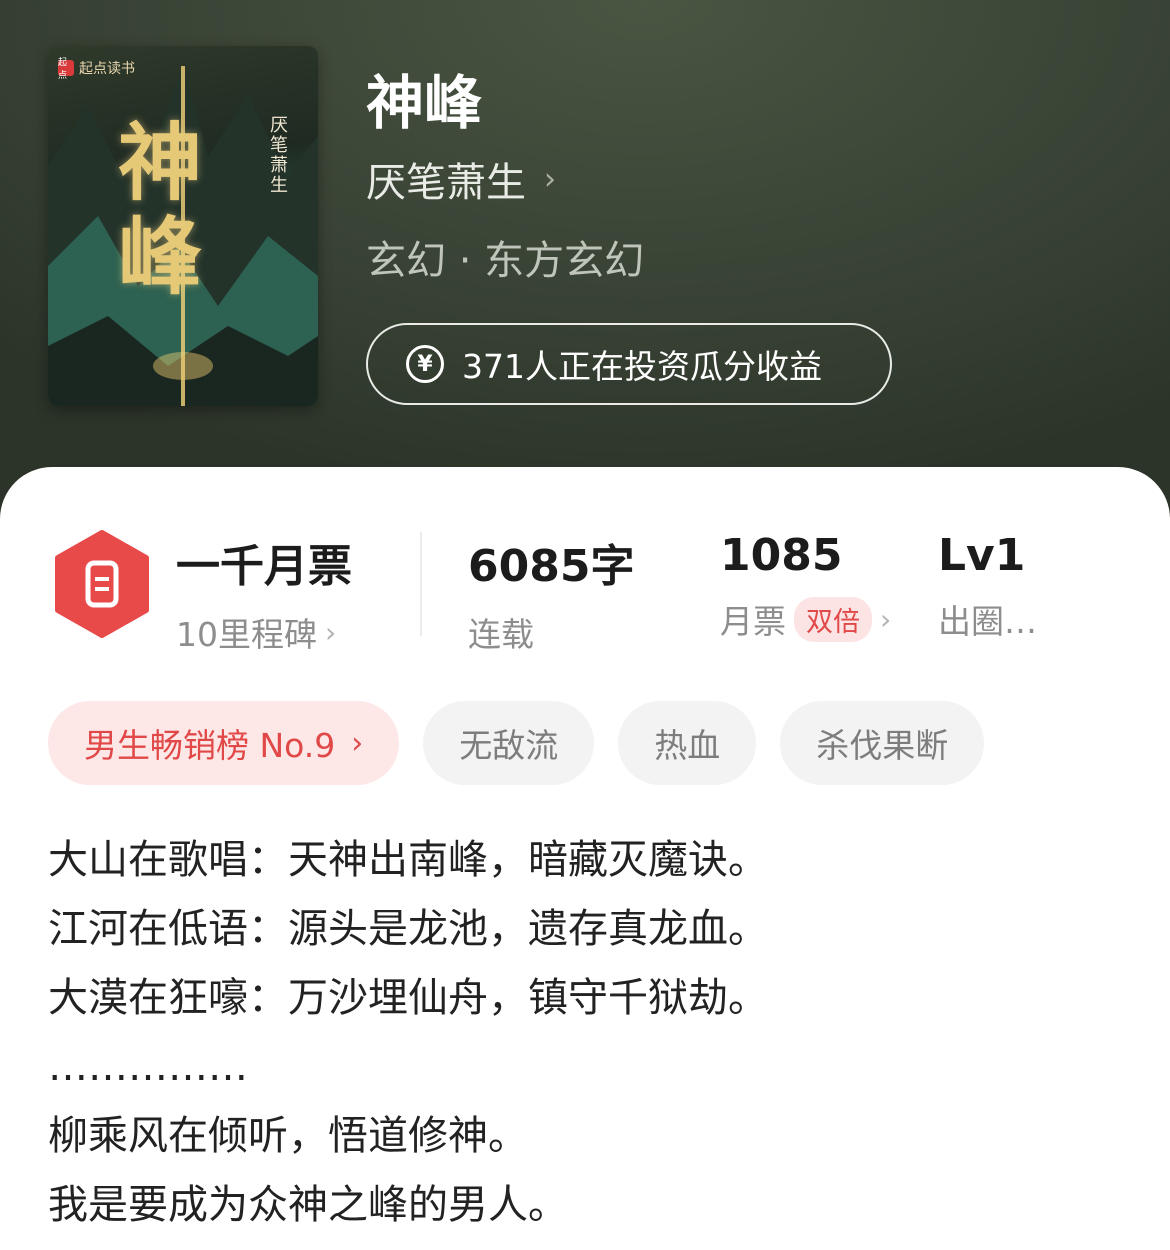 The image size is (1170, 1250). What do you see at coordinates (246, 634) in the screenshot?
I see `milestone-label: 10里程碑` at bounding box center [246, 634].